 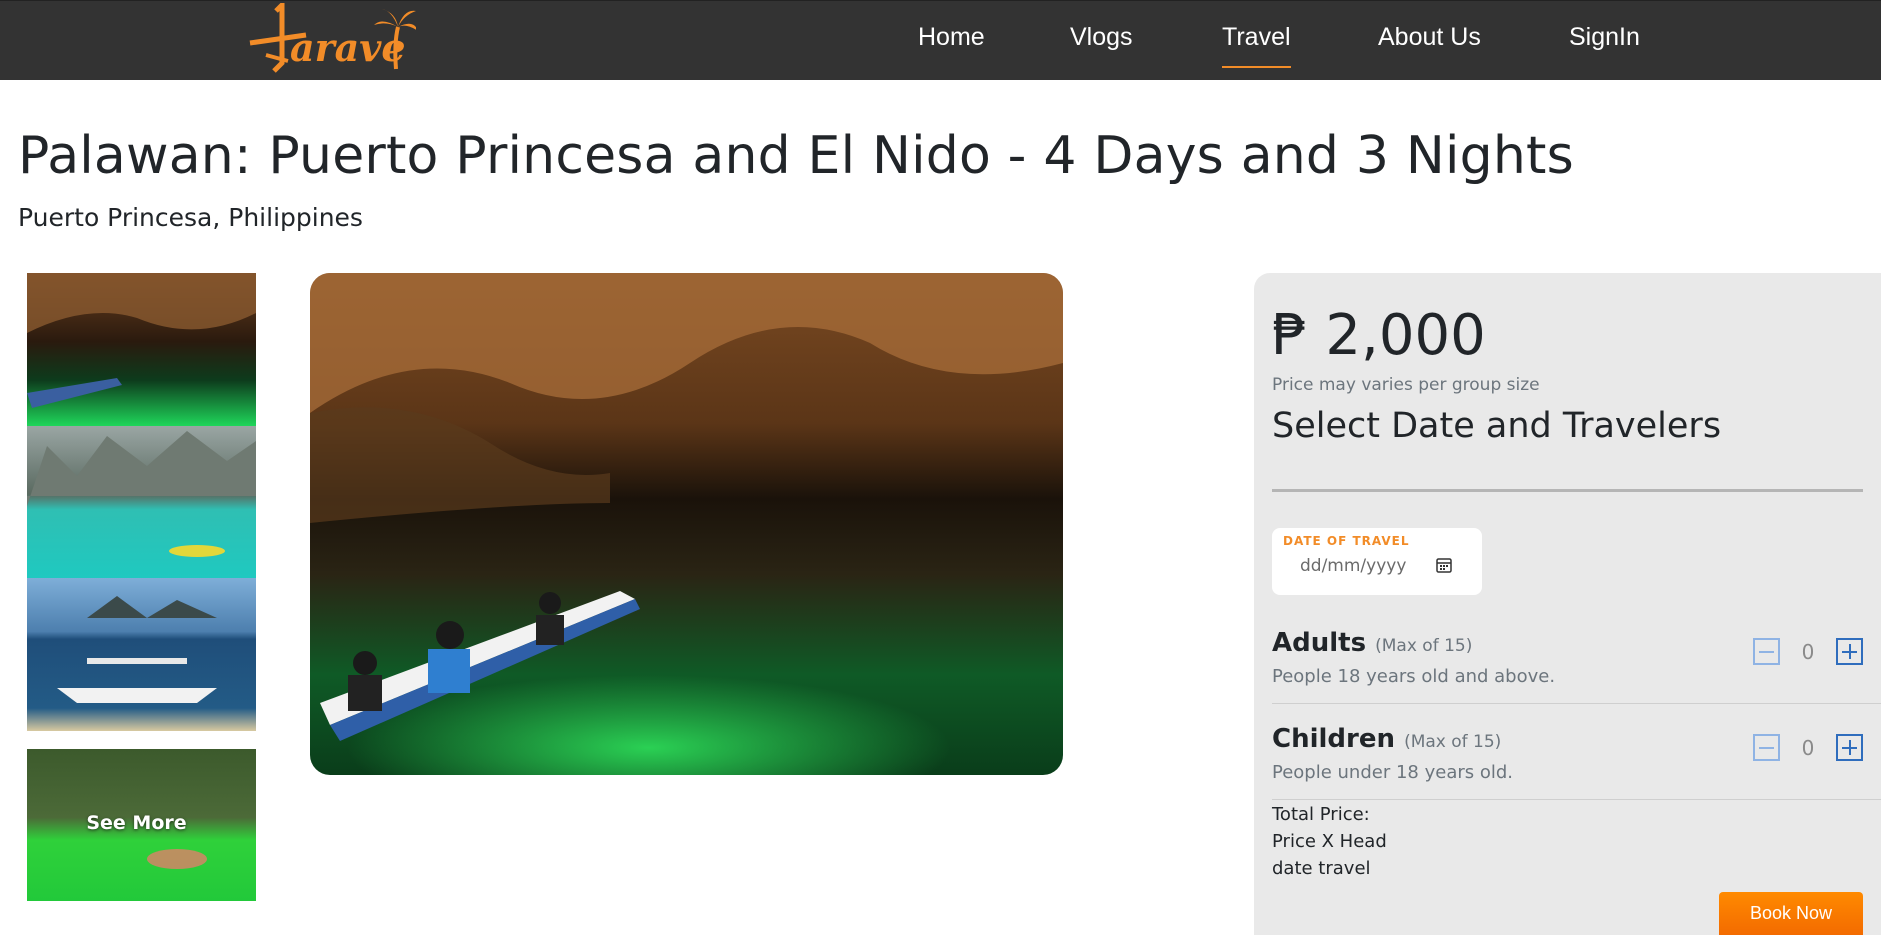 I want to click on see-more-thumbnail: See More, so click(x=141, y=825).